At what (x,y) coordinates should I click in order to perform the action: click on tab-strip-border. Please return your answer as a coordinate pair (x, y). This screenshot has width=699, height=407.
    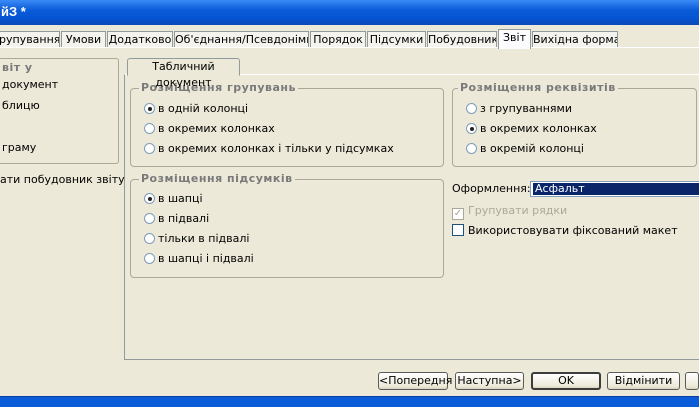
    Looking at the image, I should click on (349, 47).